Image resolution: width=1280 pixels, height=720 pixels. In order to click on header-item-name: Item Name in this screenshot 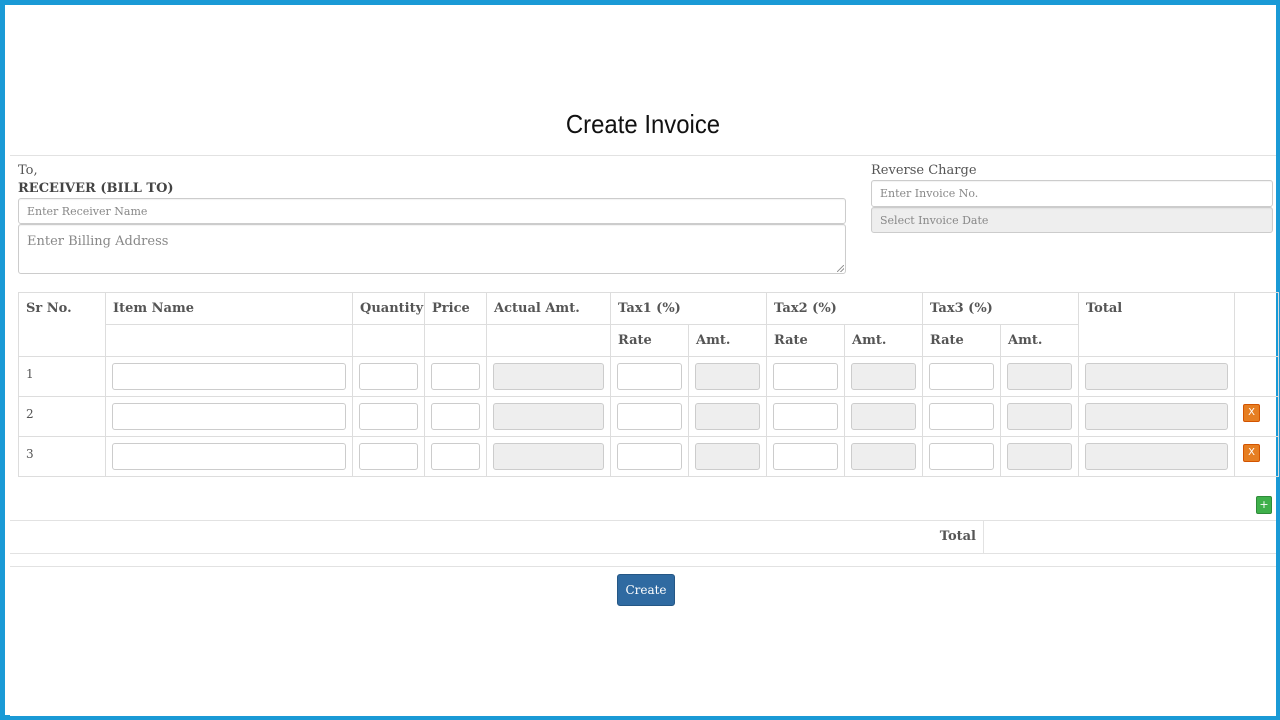, I will do `click(229, 308)`.